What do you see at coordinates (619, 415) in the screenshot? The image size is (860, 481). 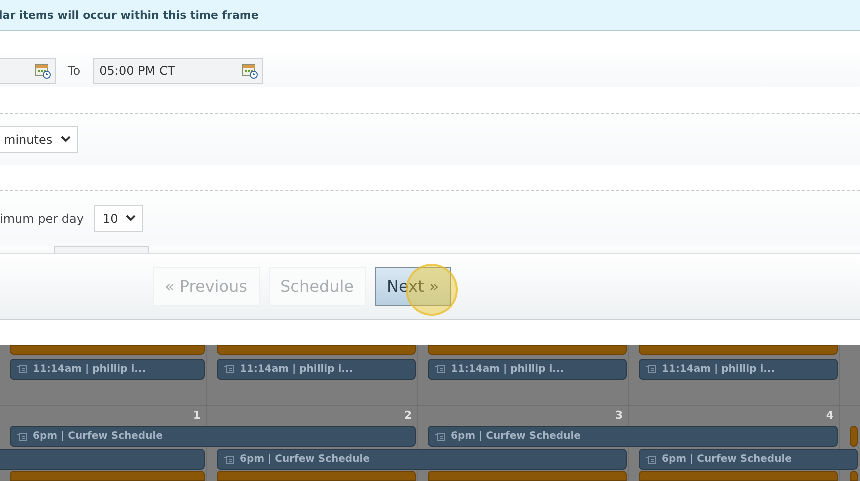 I see `day-number: 3` at bounding box center [619, 415].